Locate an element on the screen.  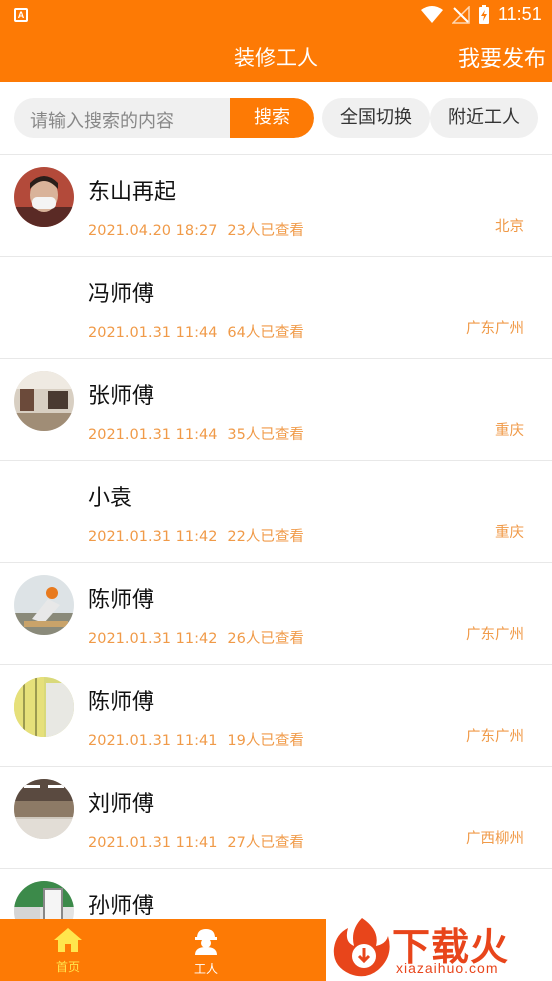
worker-meta: 2021.01.31 11:44 64人已查看 is located at coordinates (196, 331).